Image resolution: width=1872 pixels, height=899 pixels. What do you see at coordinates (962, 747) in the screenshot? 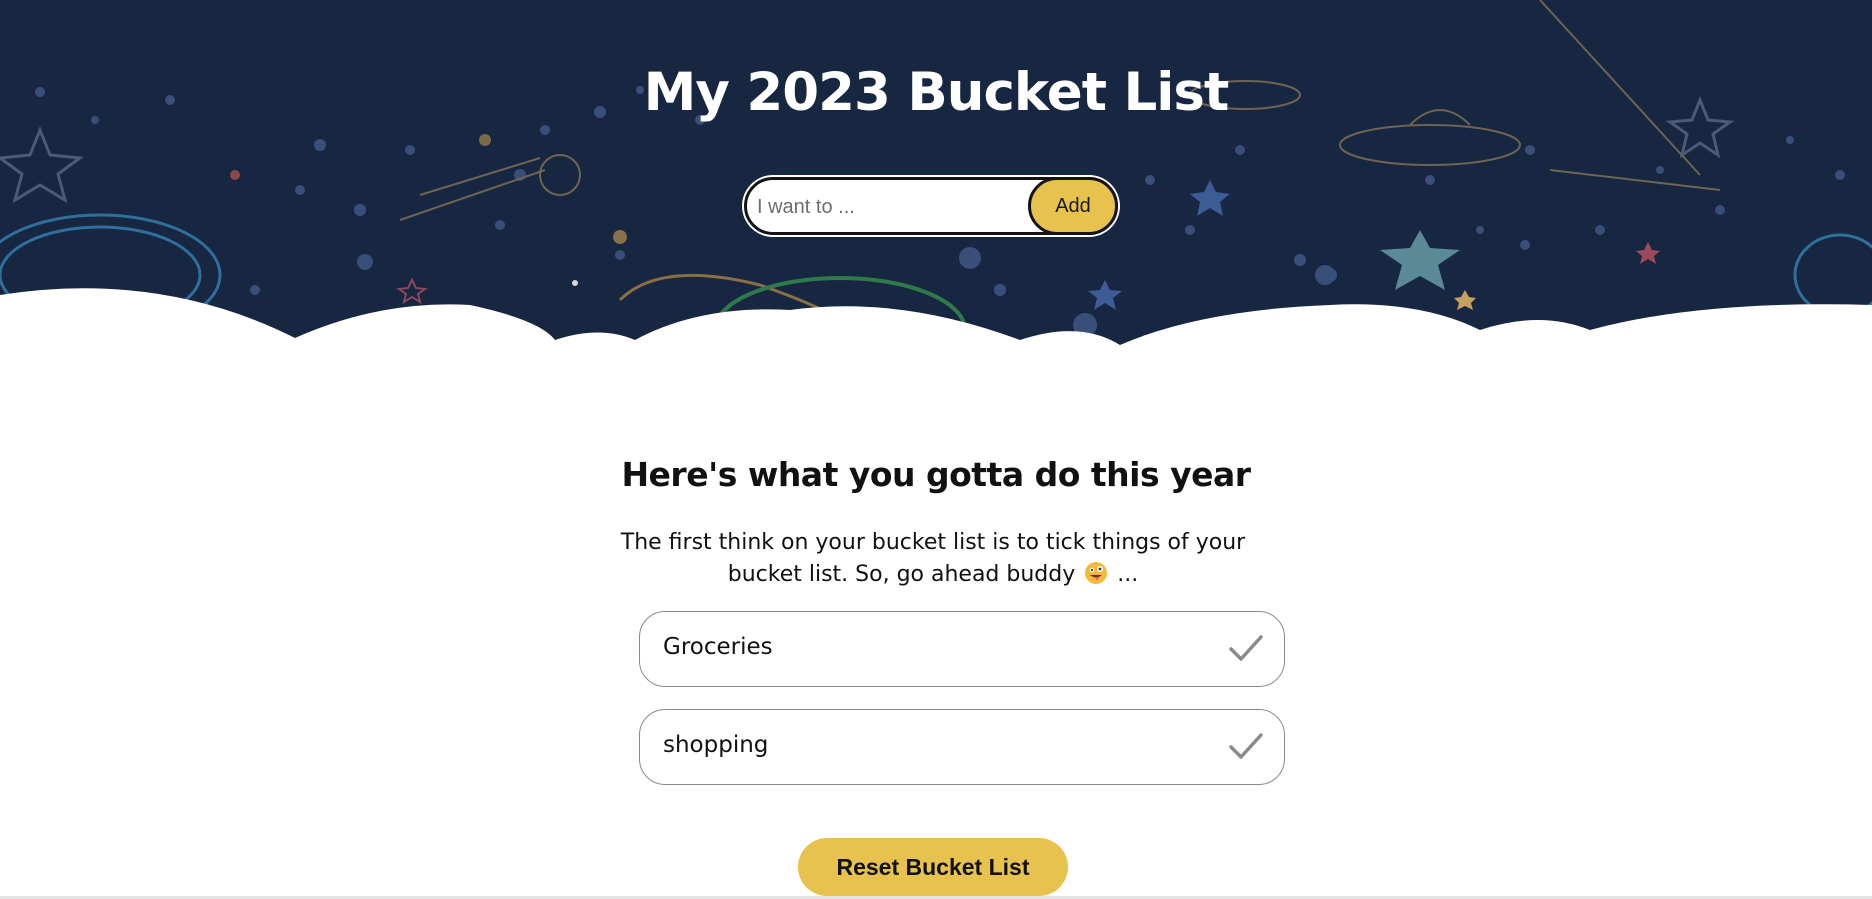
I see `list-item: shopping` at bounding box center [962, 747].